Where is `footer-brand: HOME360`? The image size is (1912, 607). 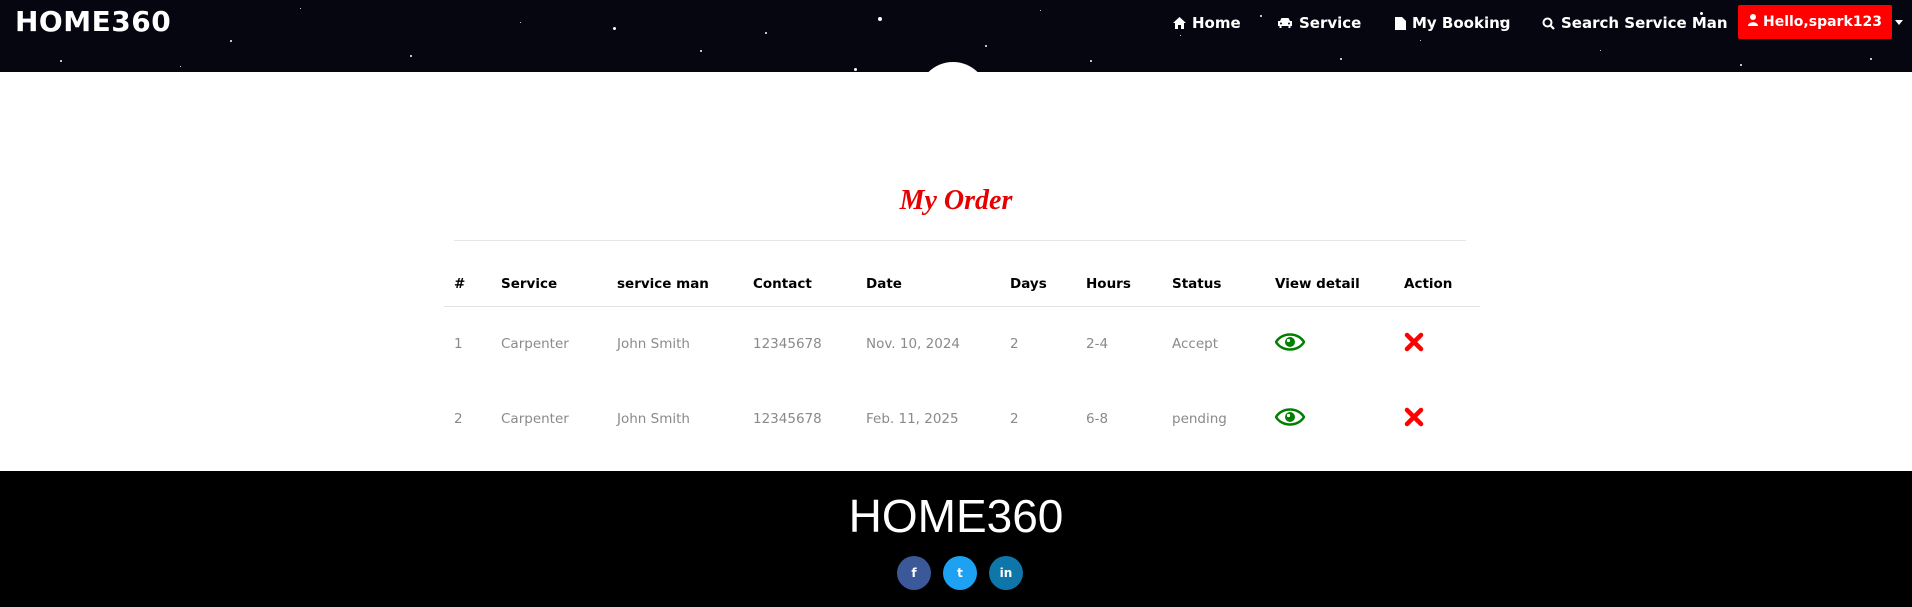 footer-brand: HOME360 is located at coordinates (956, 516).